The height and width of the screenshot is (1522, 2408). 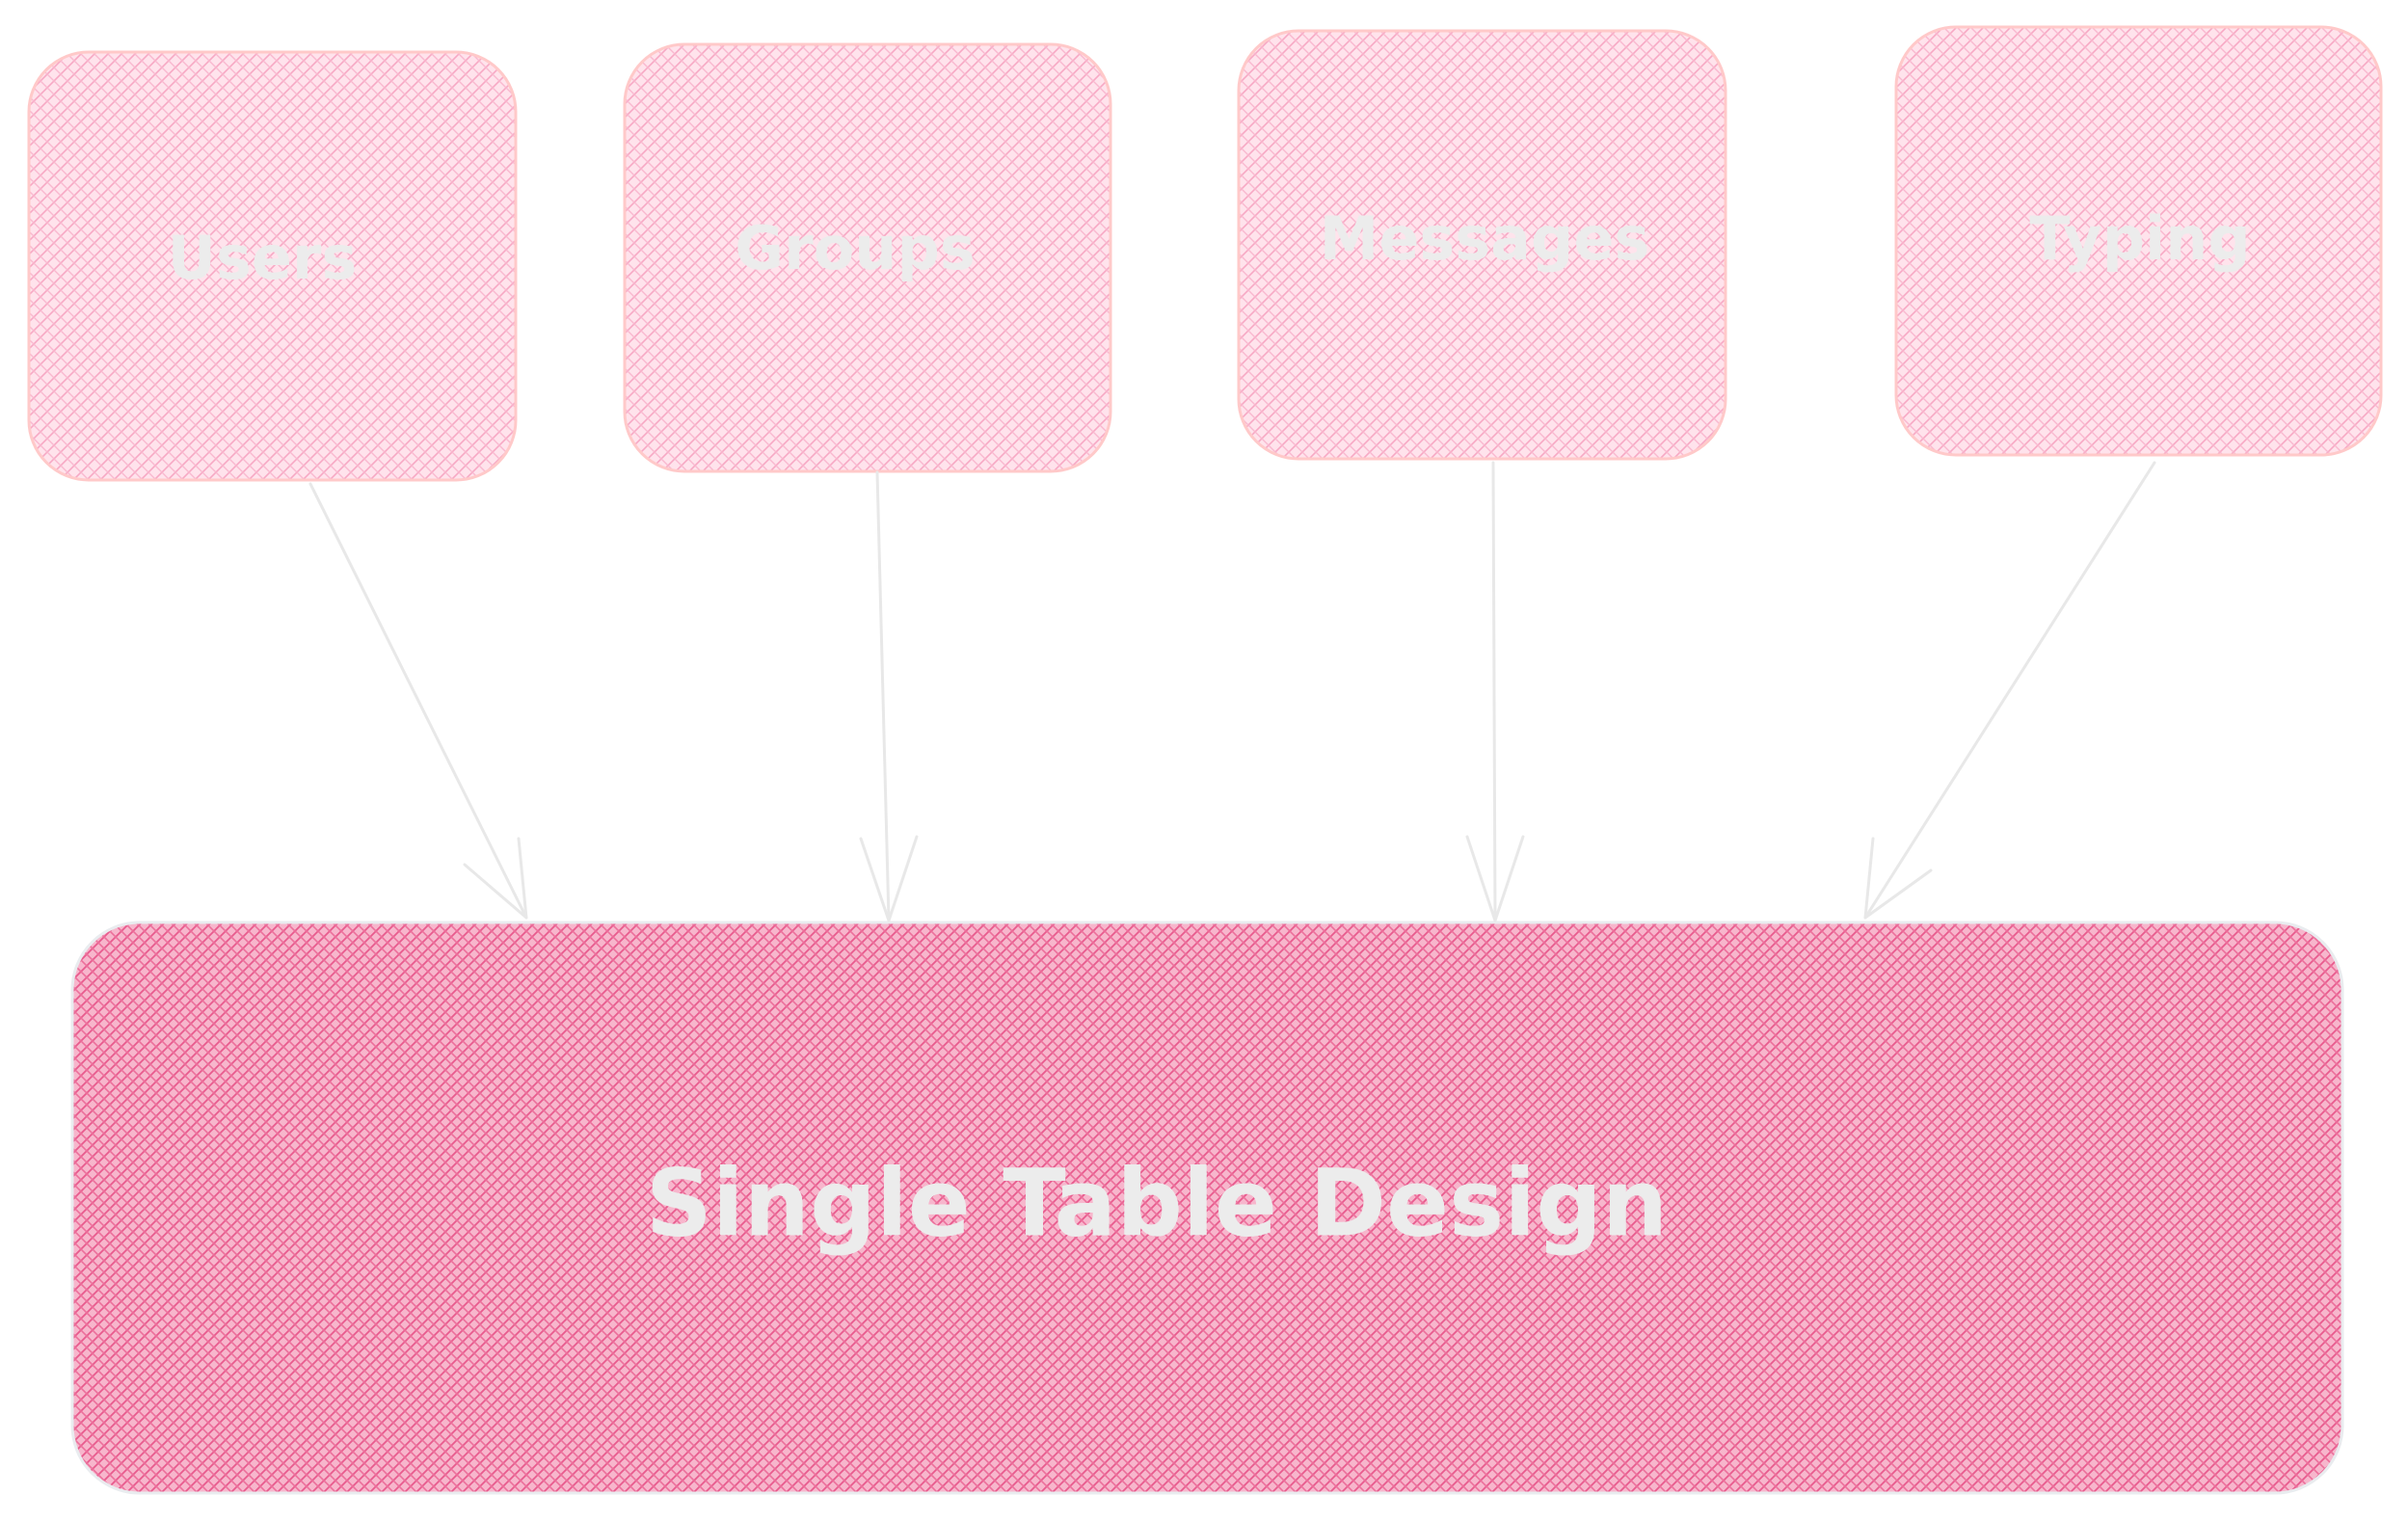 I want to click on node-single-table-label: Single Table Design, so click(x=1157, y=1203).